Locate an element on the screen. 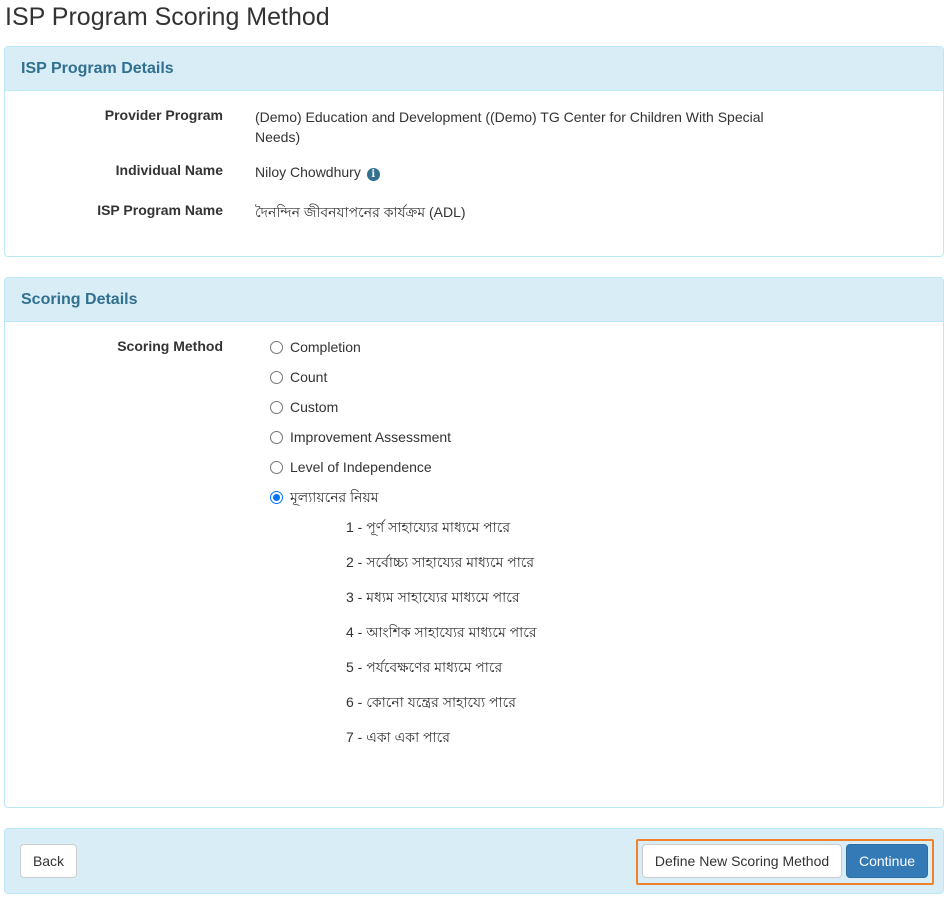 The width and height of the screenshot is (948, 898). level-item: 7 - একা একা পারে is located at coordinates (398, 737).